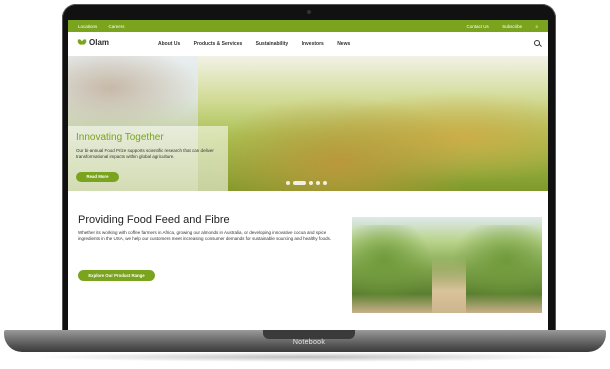  I want to click on hand-image, so click(138, 96).